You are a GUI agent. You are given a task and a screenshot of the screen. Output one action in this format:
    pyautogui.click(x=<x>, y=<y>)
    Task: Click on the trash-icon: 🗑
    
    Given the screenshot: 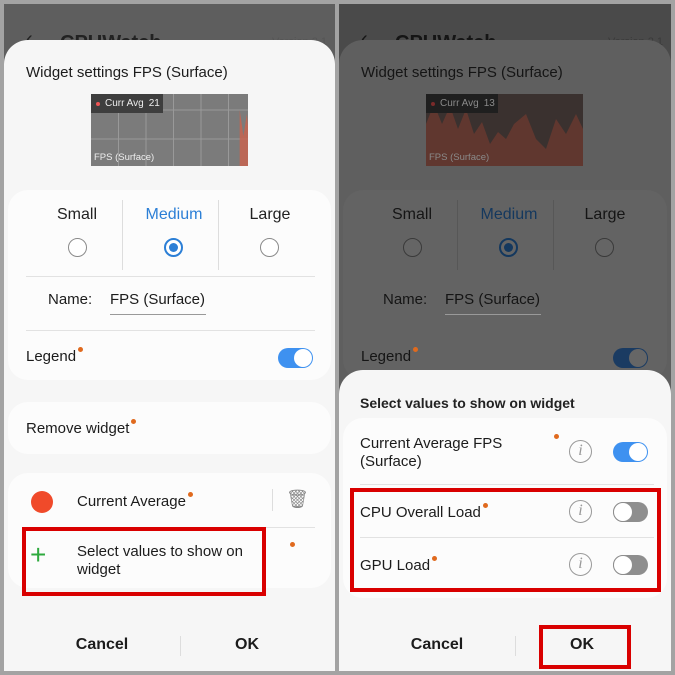 What is the action you would take?
    pyautogui.click(x=297, y=499)
    